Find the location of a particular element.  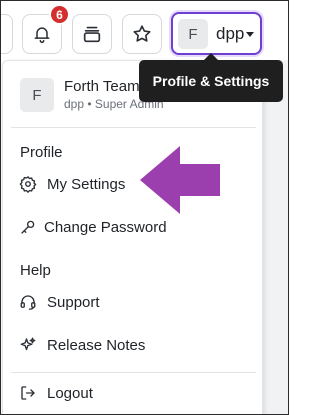

layers-button is located at coordinates (92, 34).